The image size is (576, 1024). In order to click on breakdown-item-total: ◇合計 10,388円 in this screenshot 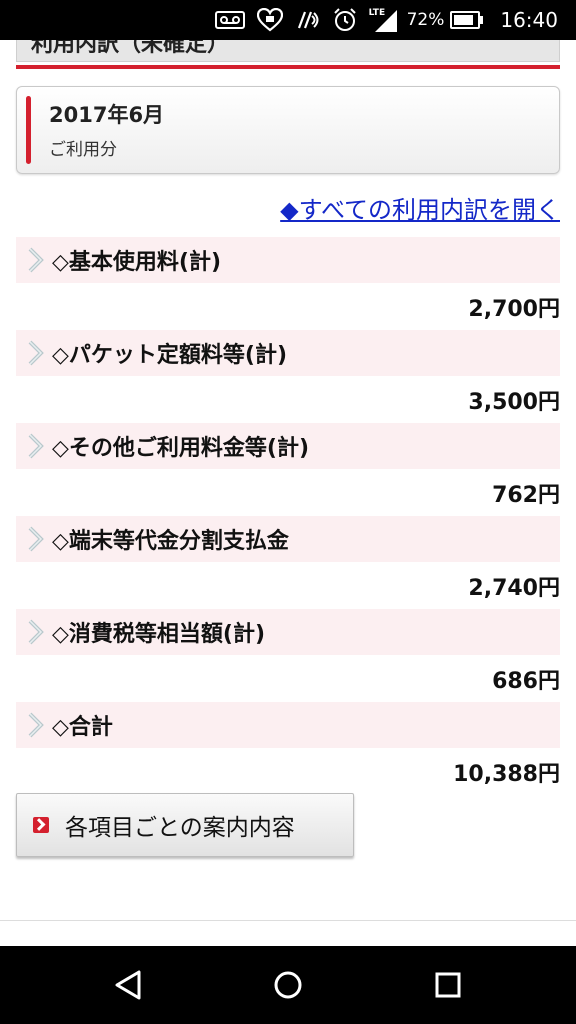, I will do `click(288, 748)`.